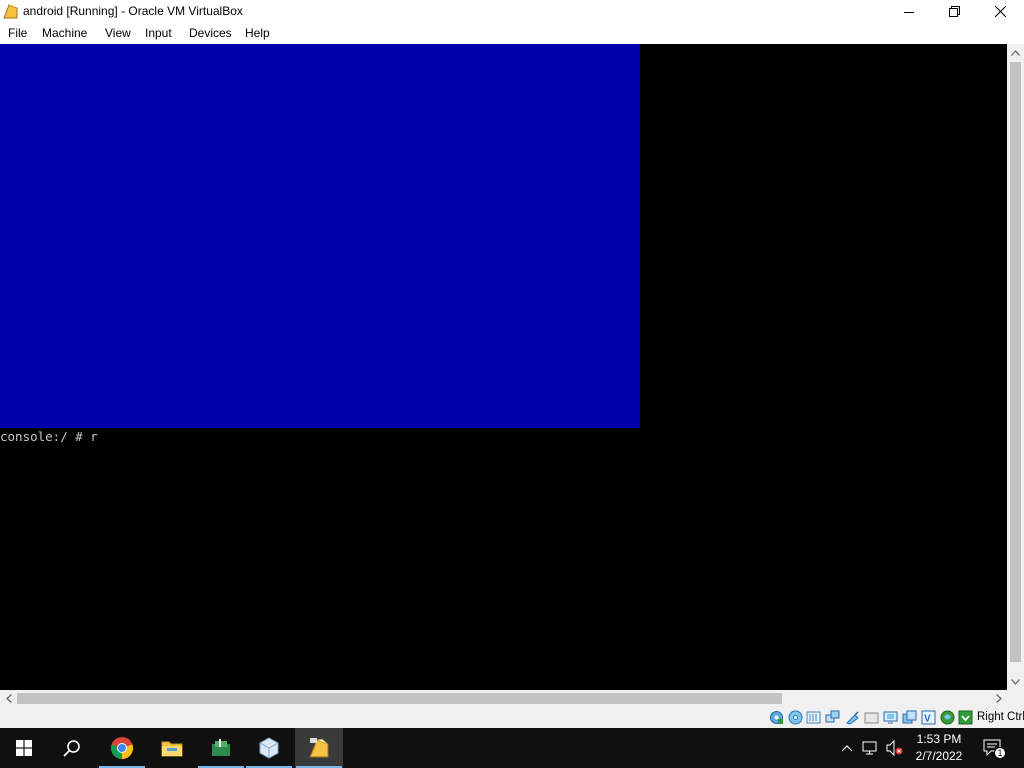 The image size is (1024, 768). What do you see at coordinates (1015, 52) in the screenshot?
I see `scroll-up-icon` at bounding box center [1015, 52].